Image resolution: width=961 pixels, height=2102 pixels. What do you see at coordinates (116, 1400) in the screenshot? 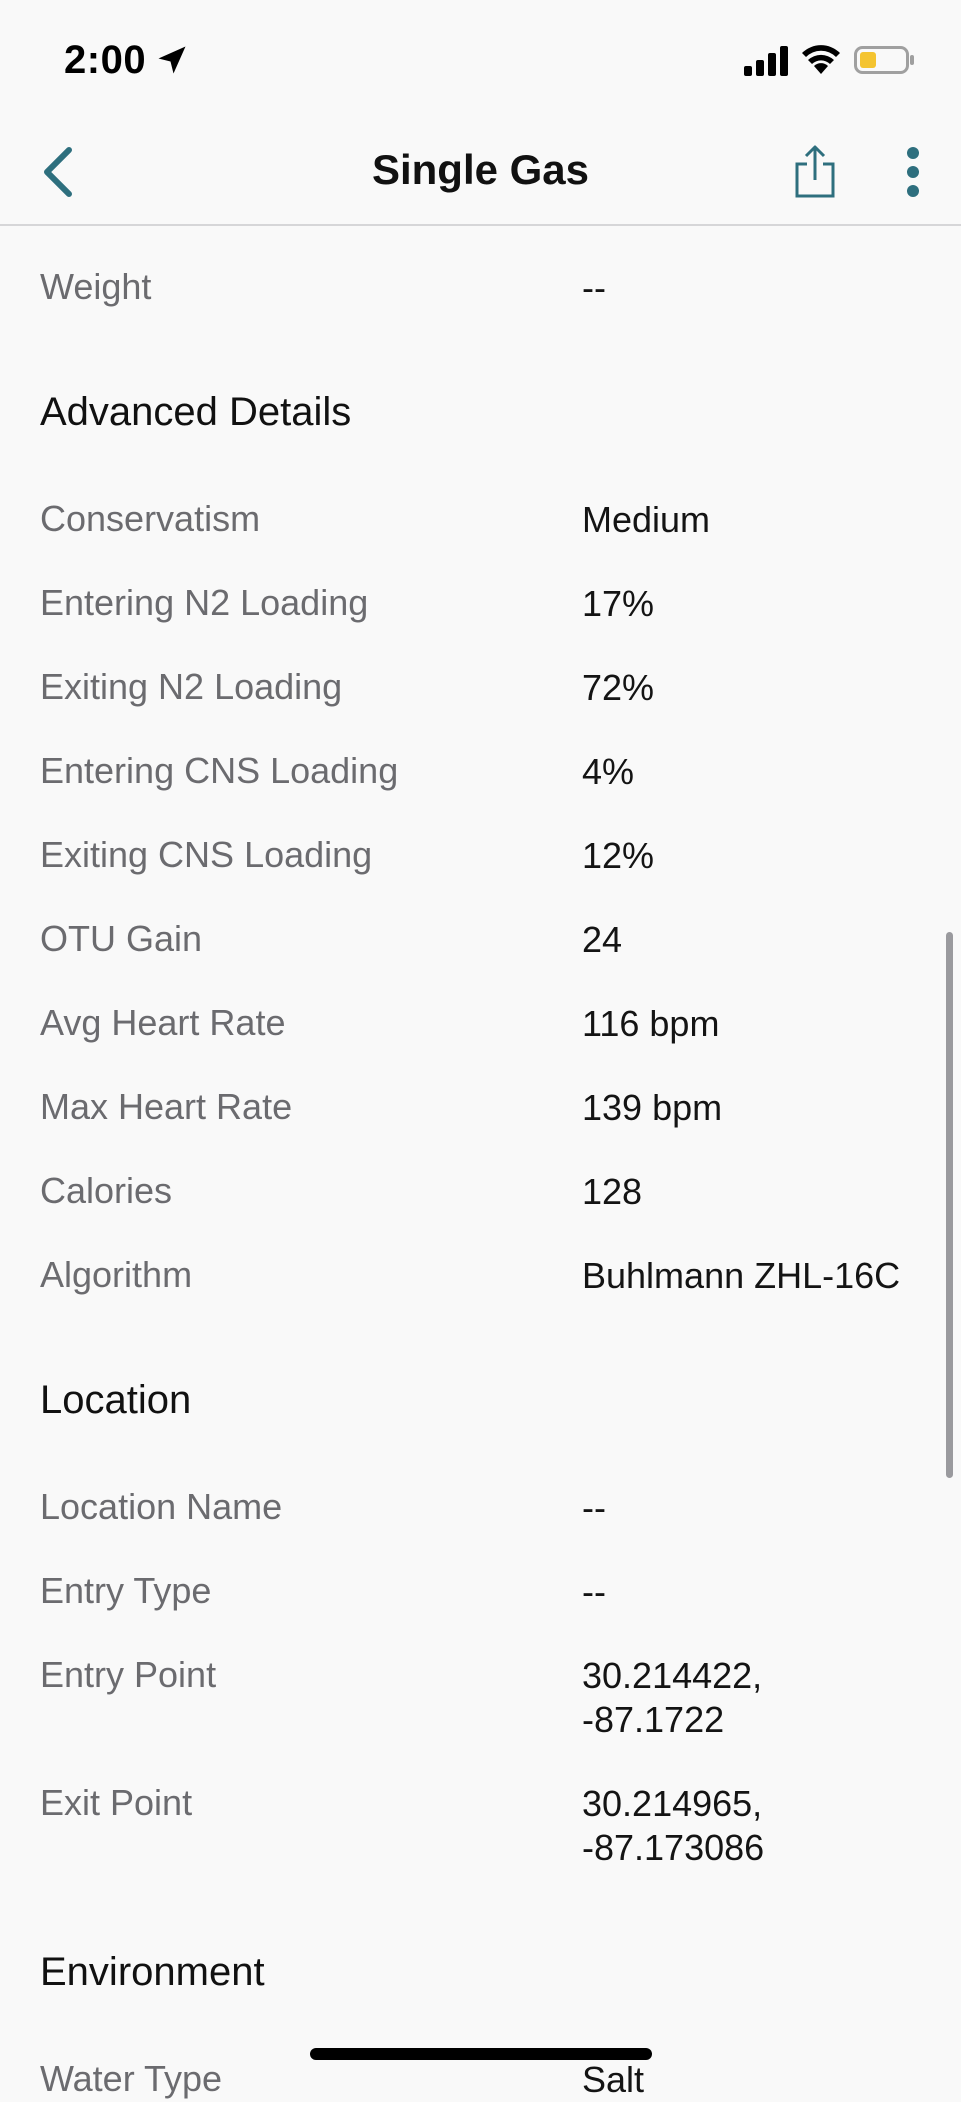
I see `section-heading-location: Location` at bounding box center [116, 1400].